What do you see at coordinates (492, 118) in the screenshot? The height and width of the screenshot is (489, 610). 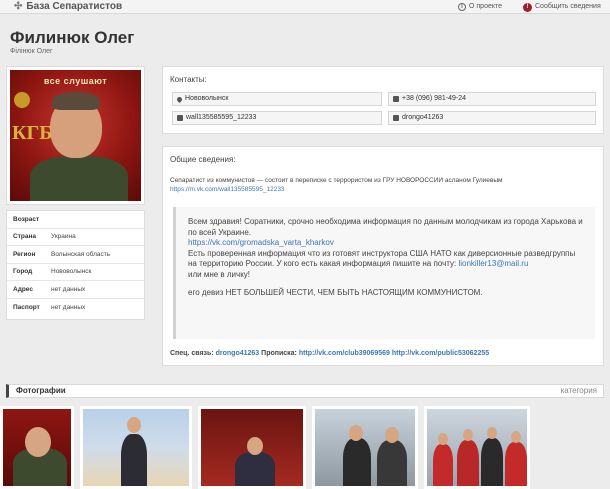 I see `contact-skype: drongo41263` at bounding box center [492, 118].